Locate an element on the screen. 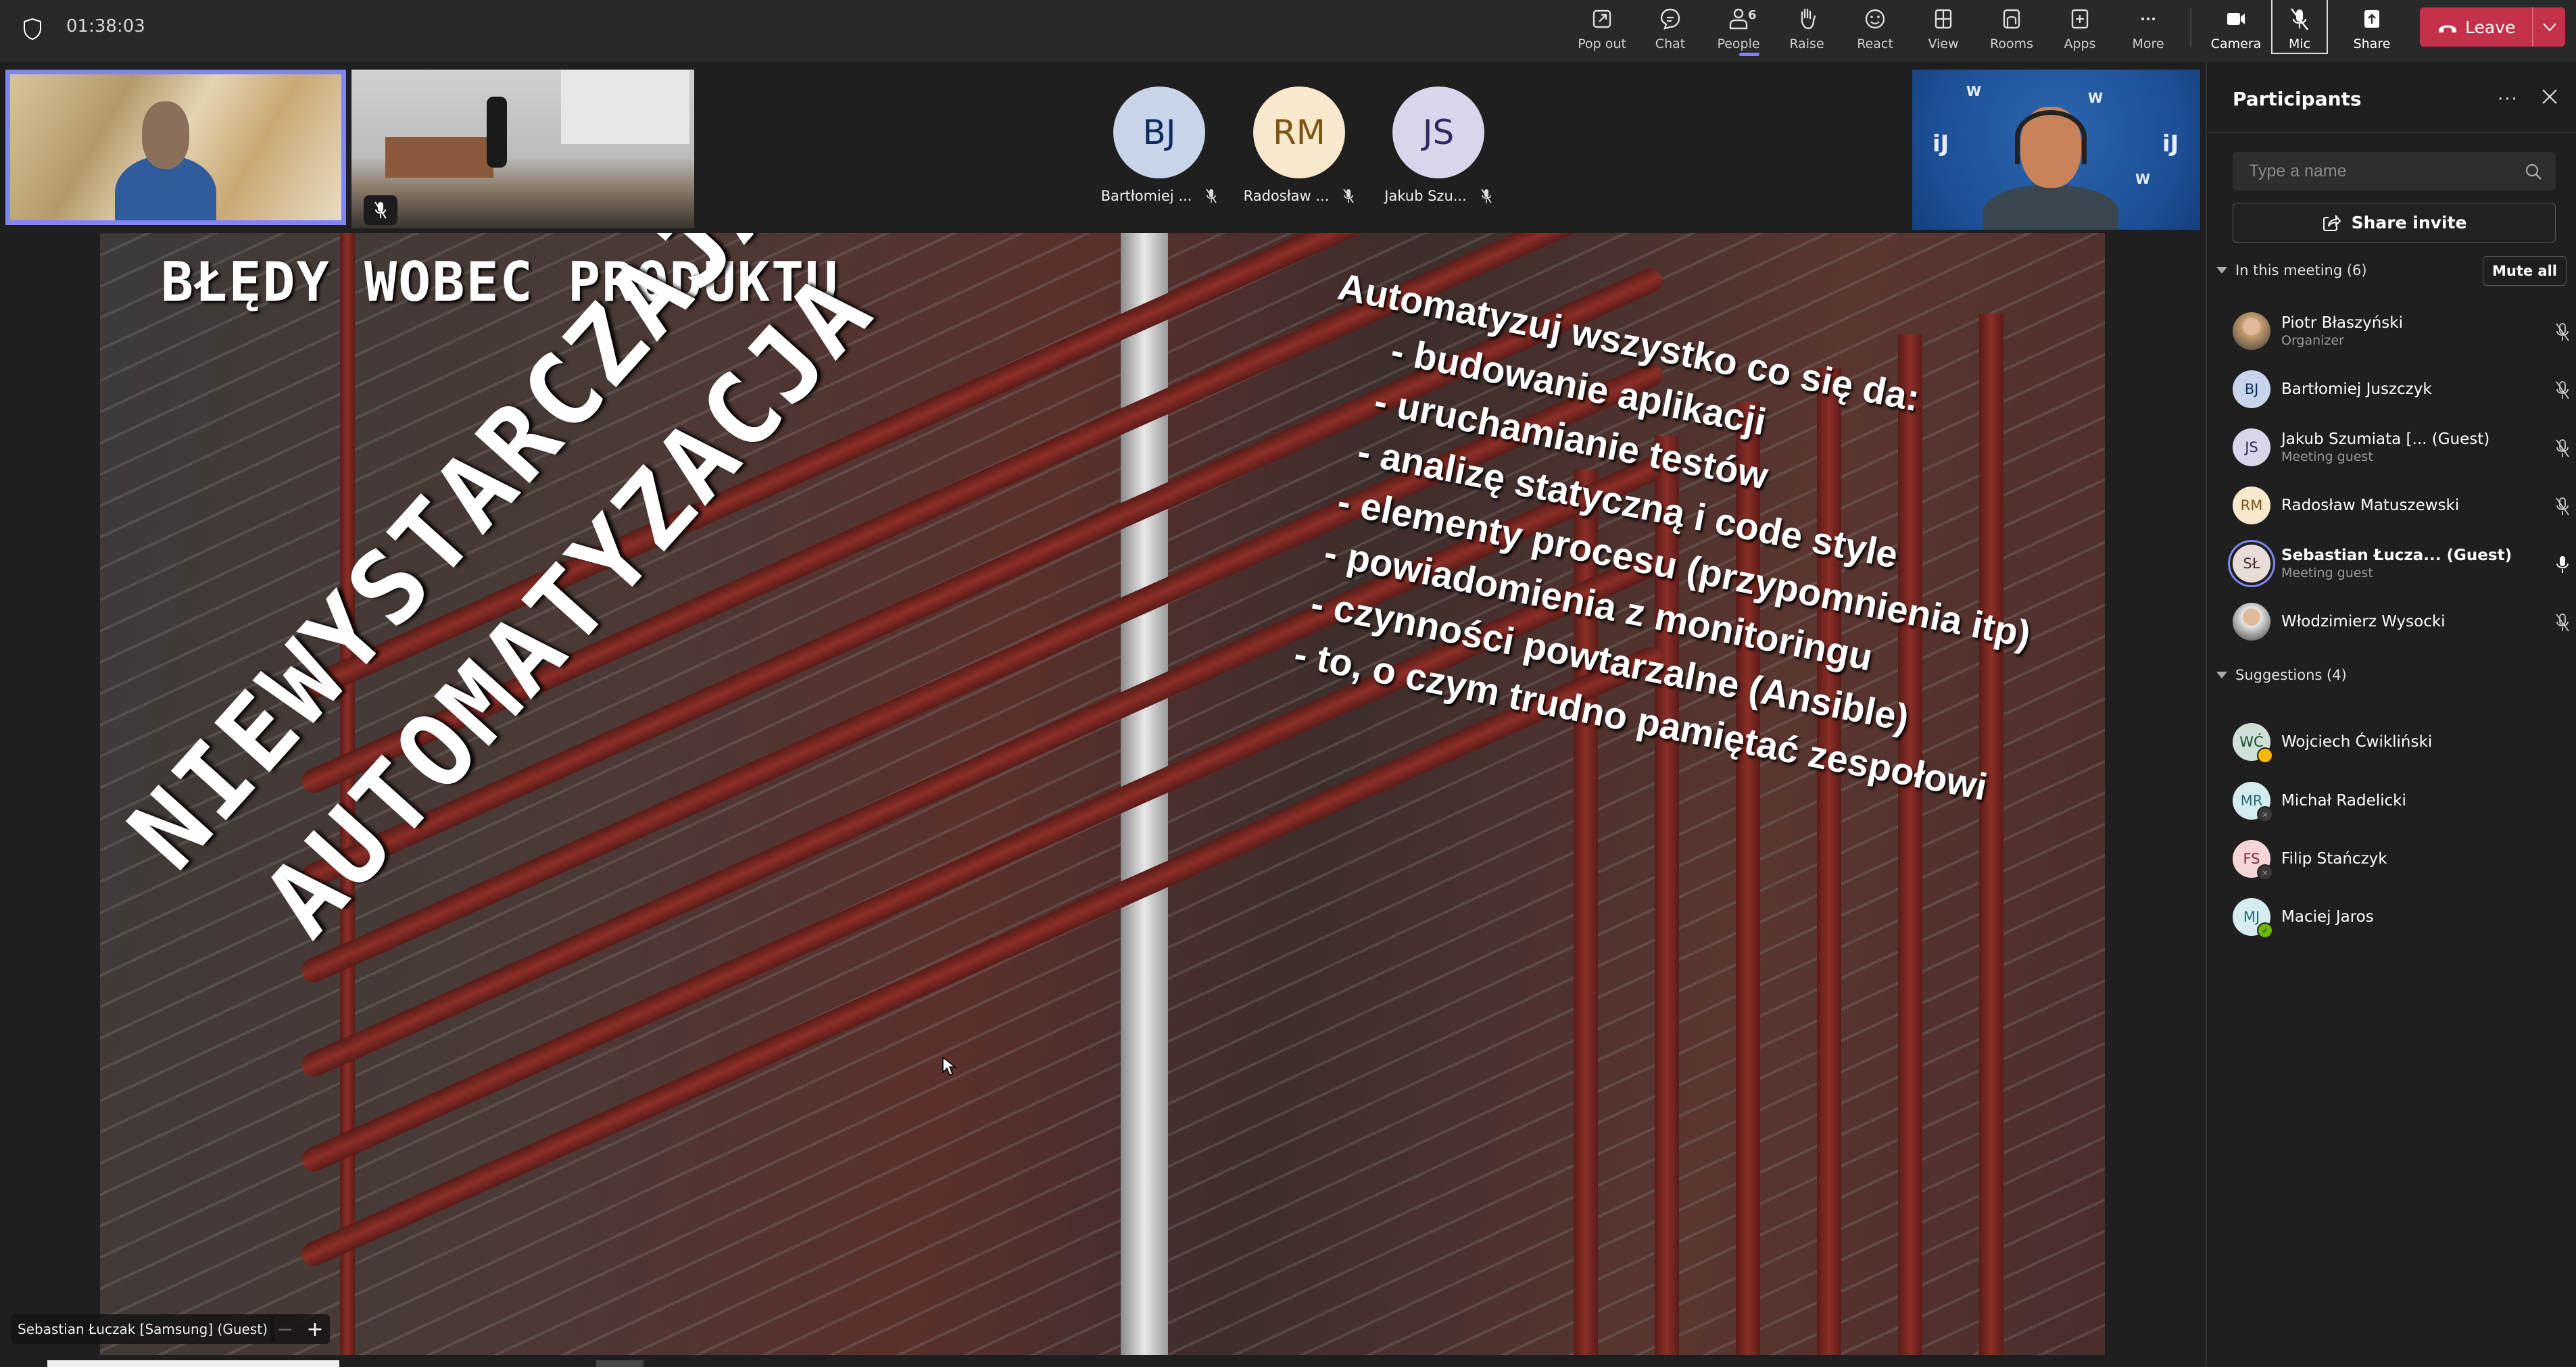 Image resolution: width=2576 pixels, height=1367 pixels. camera-icon is located at coordinates (2236, 19).